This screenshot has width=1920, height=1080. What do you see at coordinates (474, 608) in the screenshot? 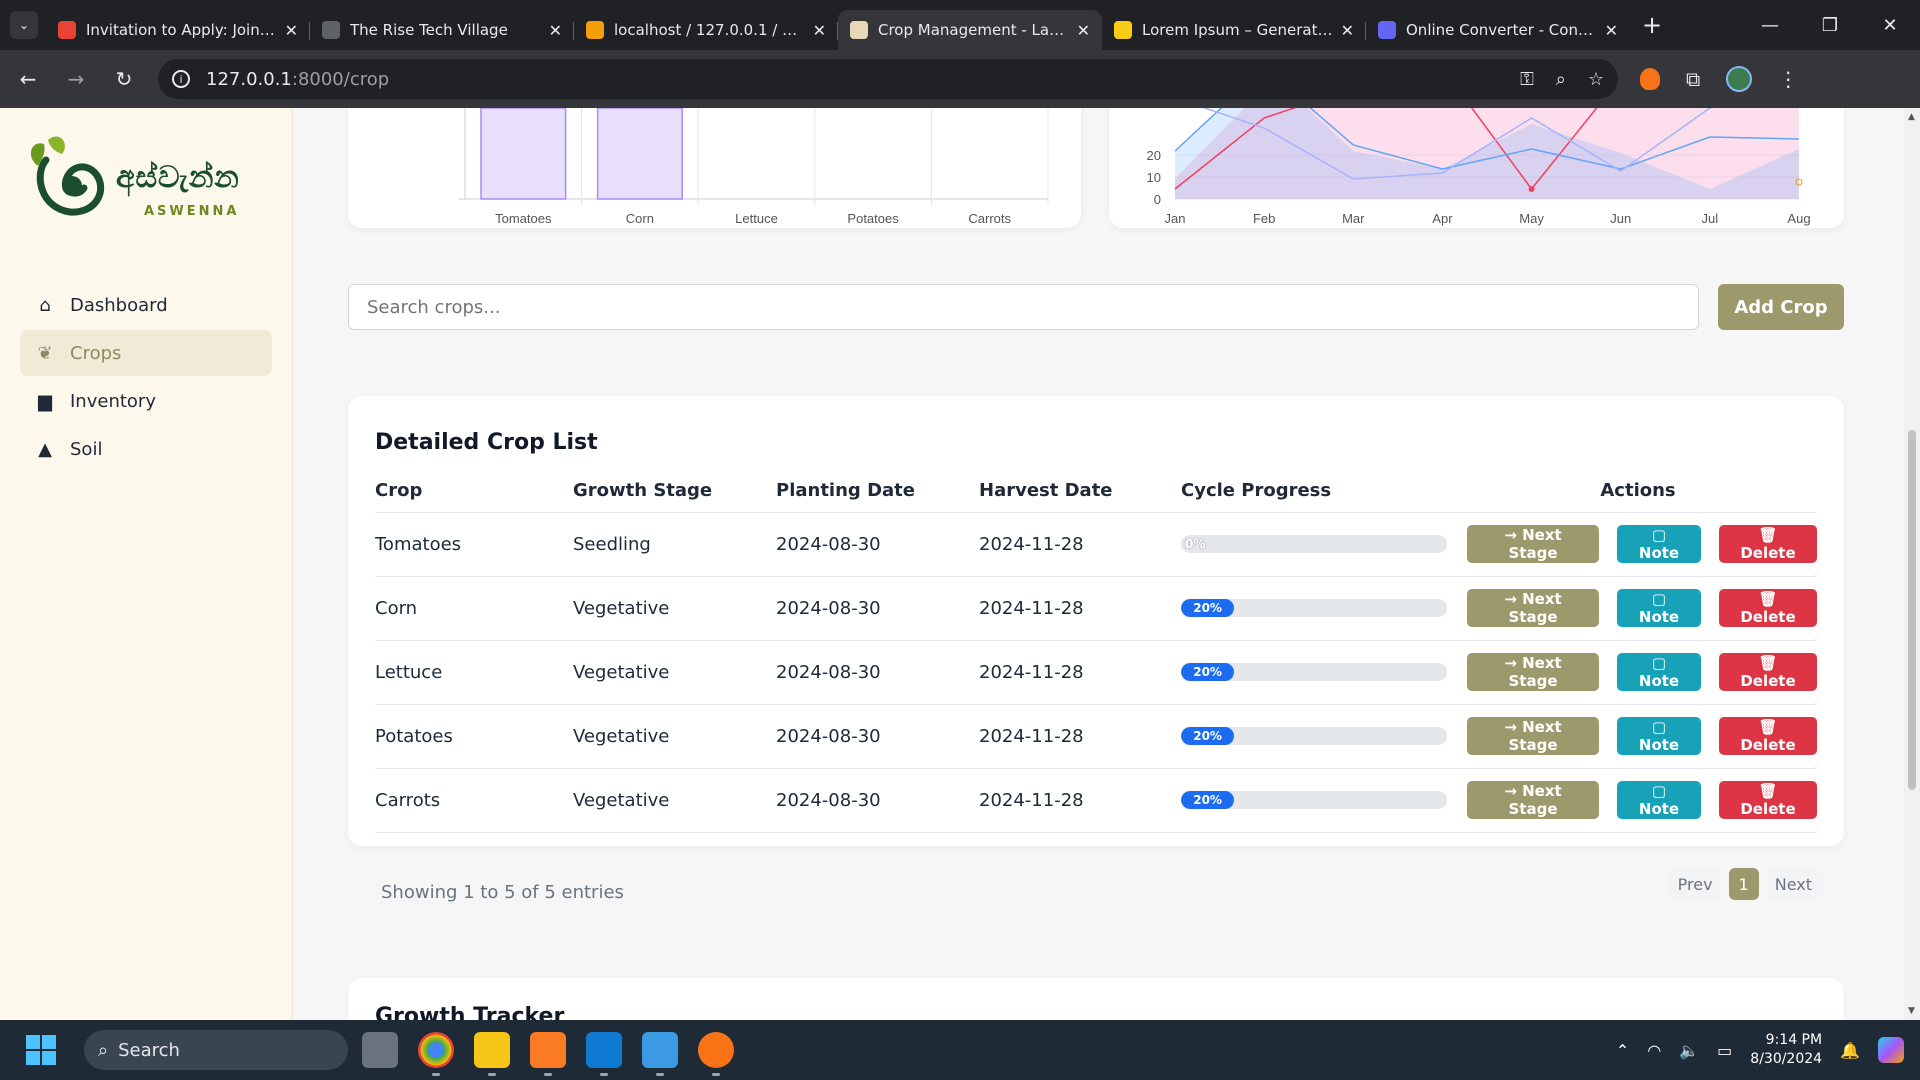
I see `cell-crop: Corn` at bounding box center [474, 608].